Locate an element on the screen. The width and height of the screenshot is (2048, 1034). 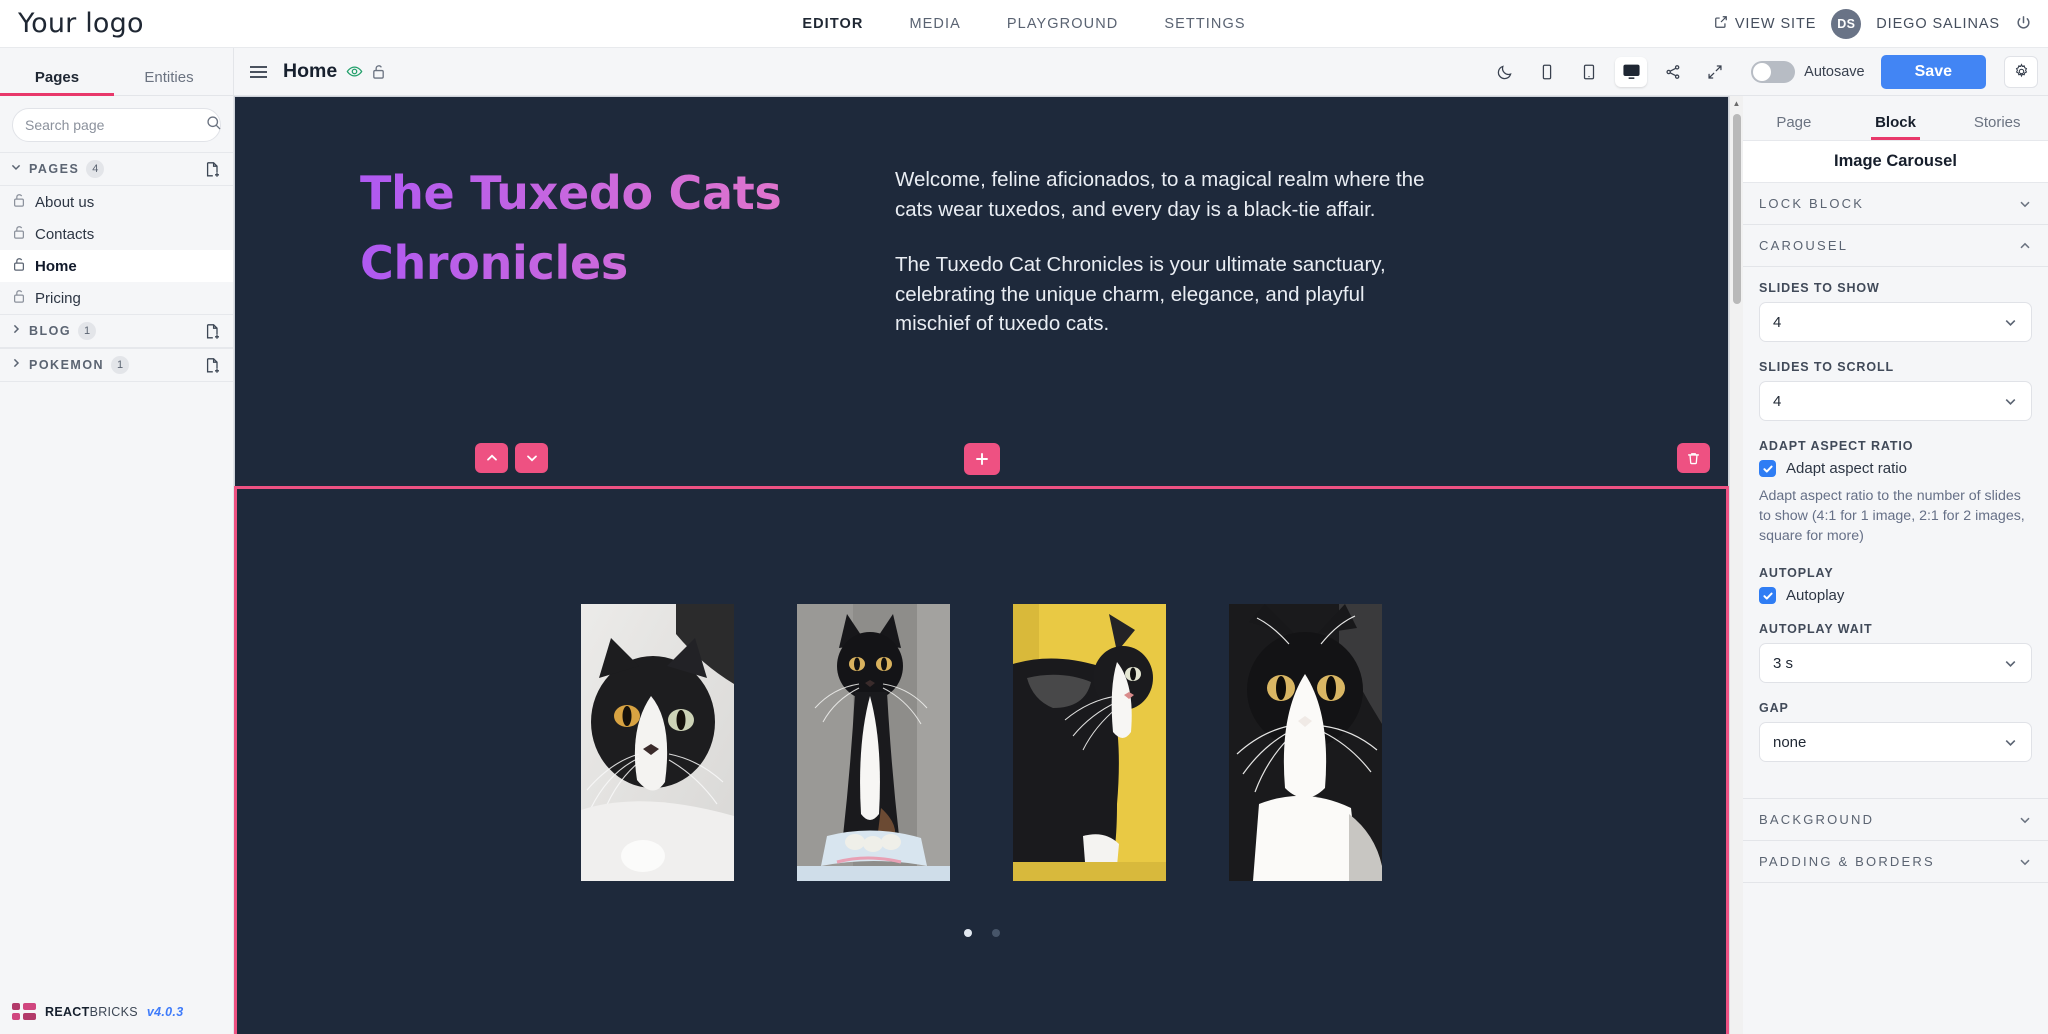
autosave-toggle is located at coordinates (1773, 71).